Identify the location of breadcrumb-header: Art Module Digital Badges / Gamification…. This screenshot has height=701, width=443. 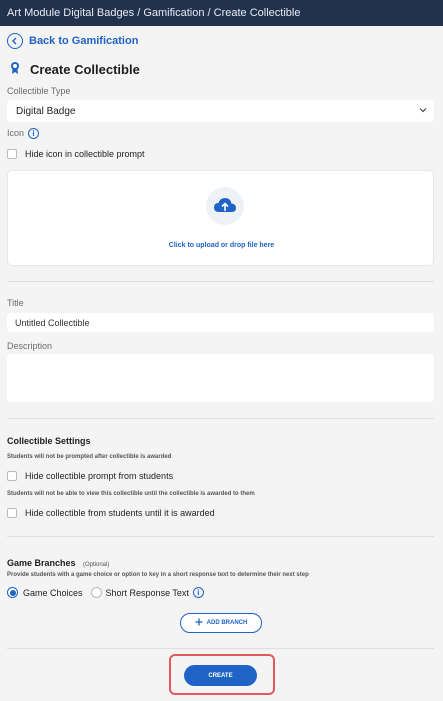
(221, 13).